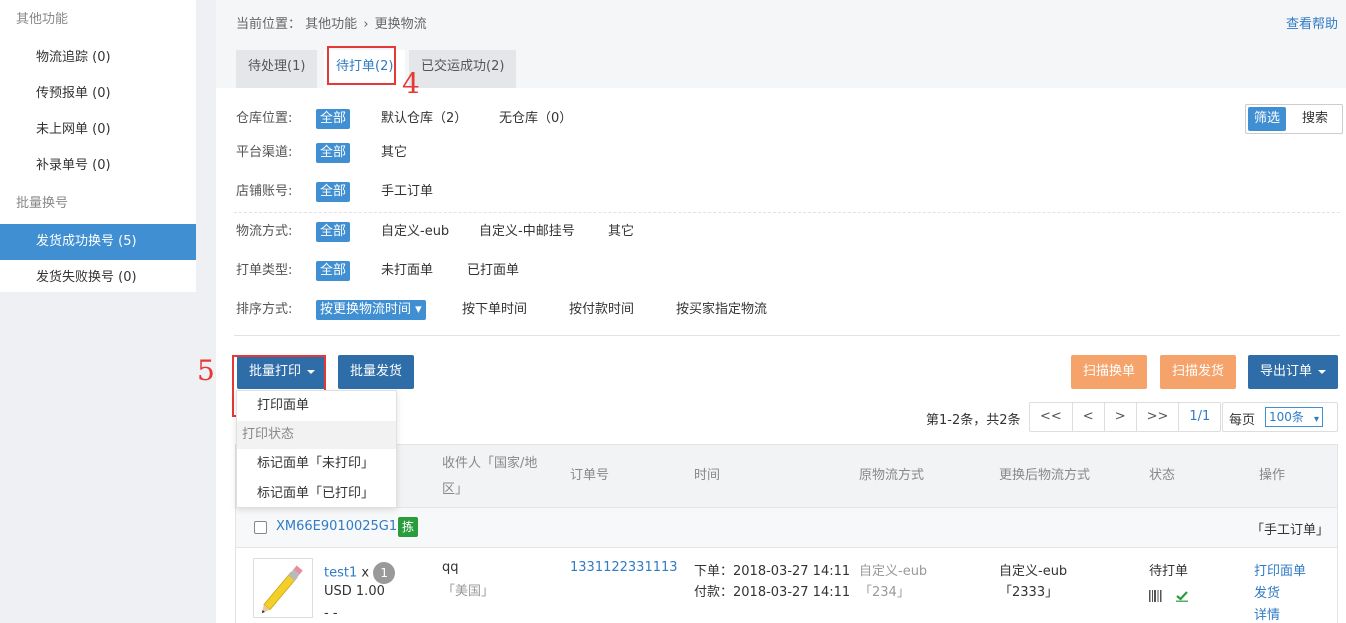  Describe the element at coordinates (1272, 475) in the screenshot. I see `column-header-actions: 操作` at that location.